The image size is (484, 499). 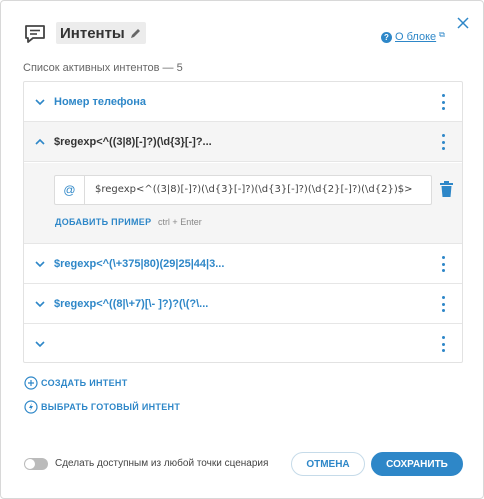 What do you see at coordinates (30, 464) in the screenshot?
I see `toggle-knob` at bounding box center [30, 464].